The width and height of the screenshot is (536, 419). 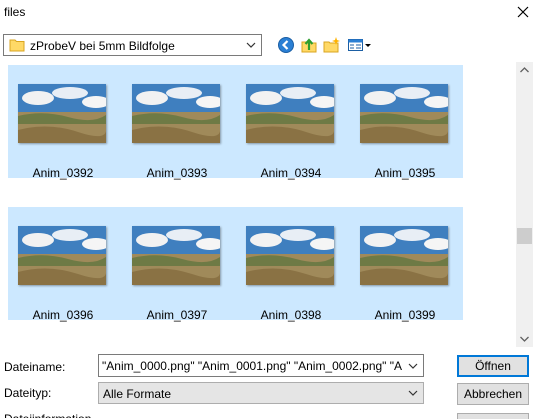 What do you see at coordinates (524, 236) in the screenshot?
I see `scrollbar-thumb` at bounding box center [524, 236].